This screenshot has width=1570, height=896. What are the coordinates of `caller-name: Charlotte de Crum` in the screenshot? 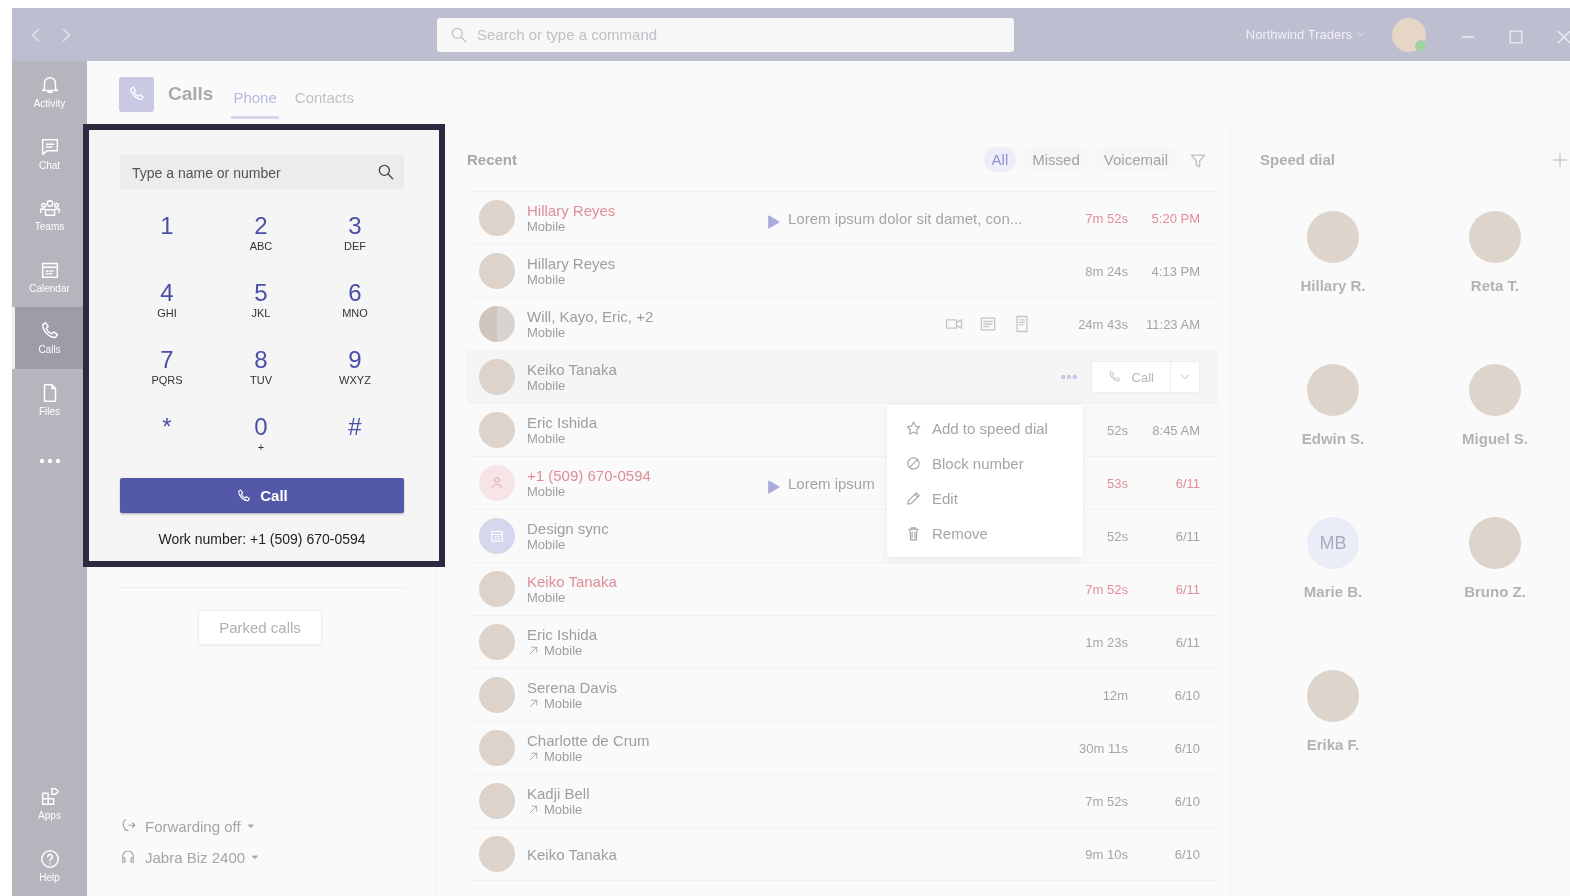 It's located at (589, 740).